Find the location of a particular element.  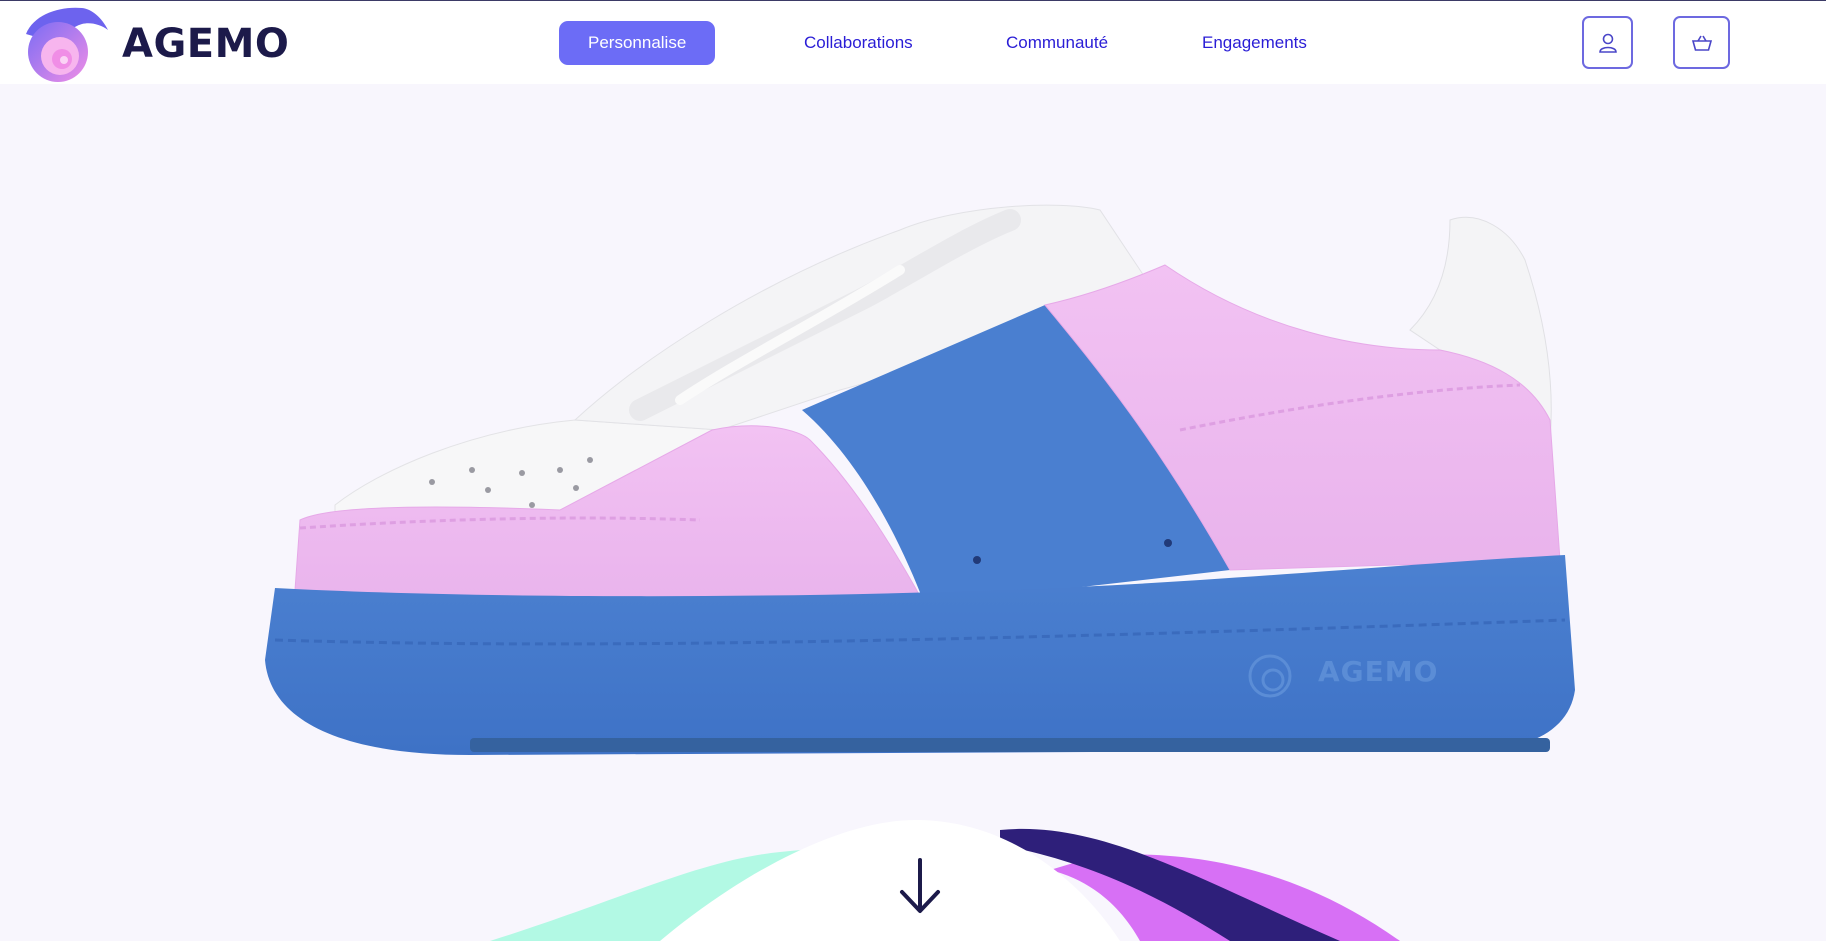

decorative-waves is located at coordinates (945, 880).